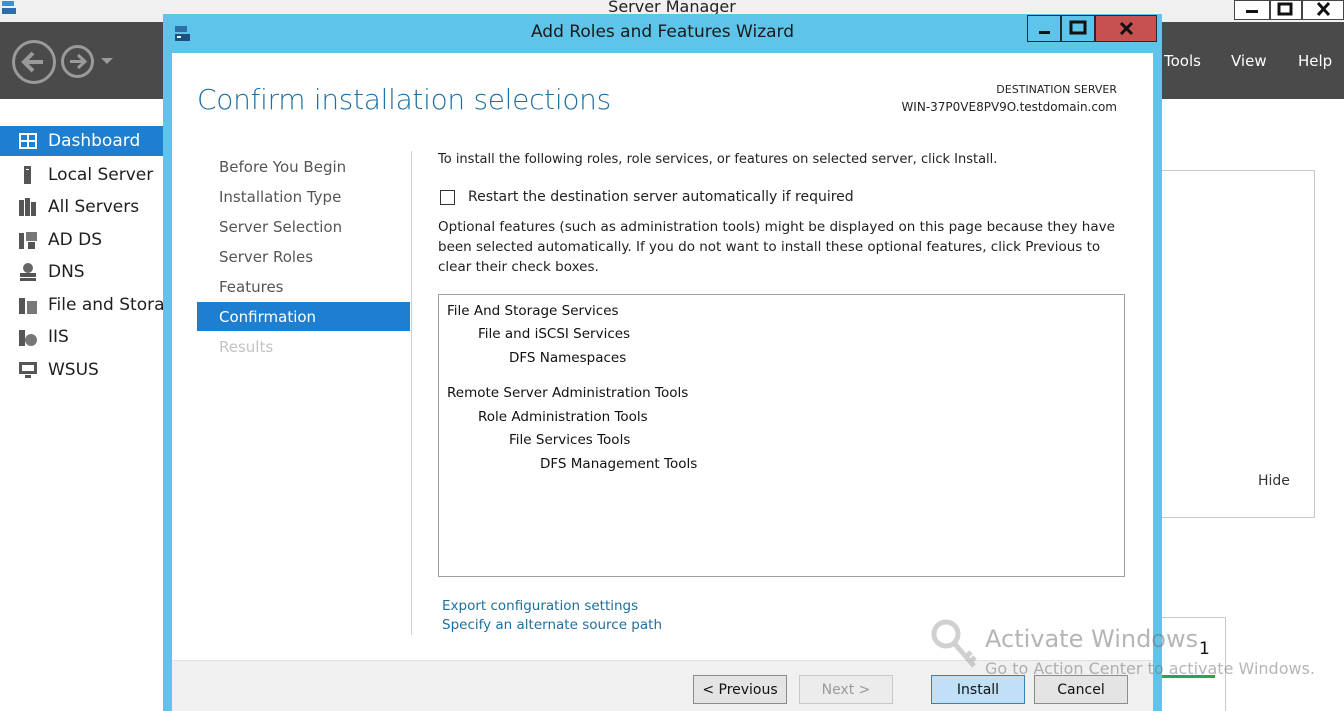 The height and width of the screenshot is (711, 1344). Describe the element at coordinates (540, 606) in the screenshot. I see `export-configuration-link: Export configuration settings` at that location.